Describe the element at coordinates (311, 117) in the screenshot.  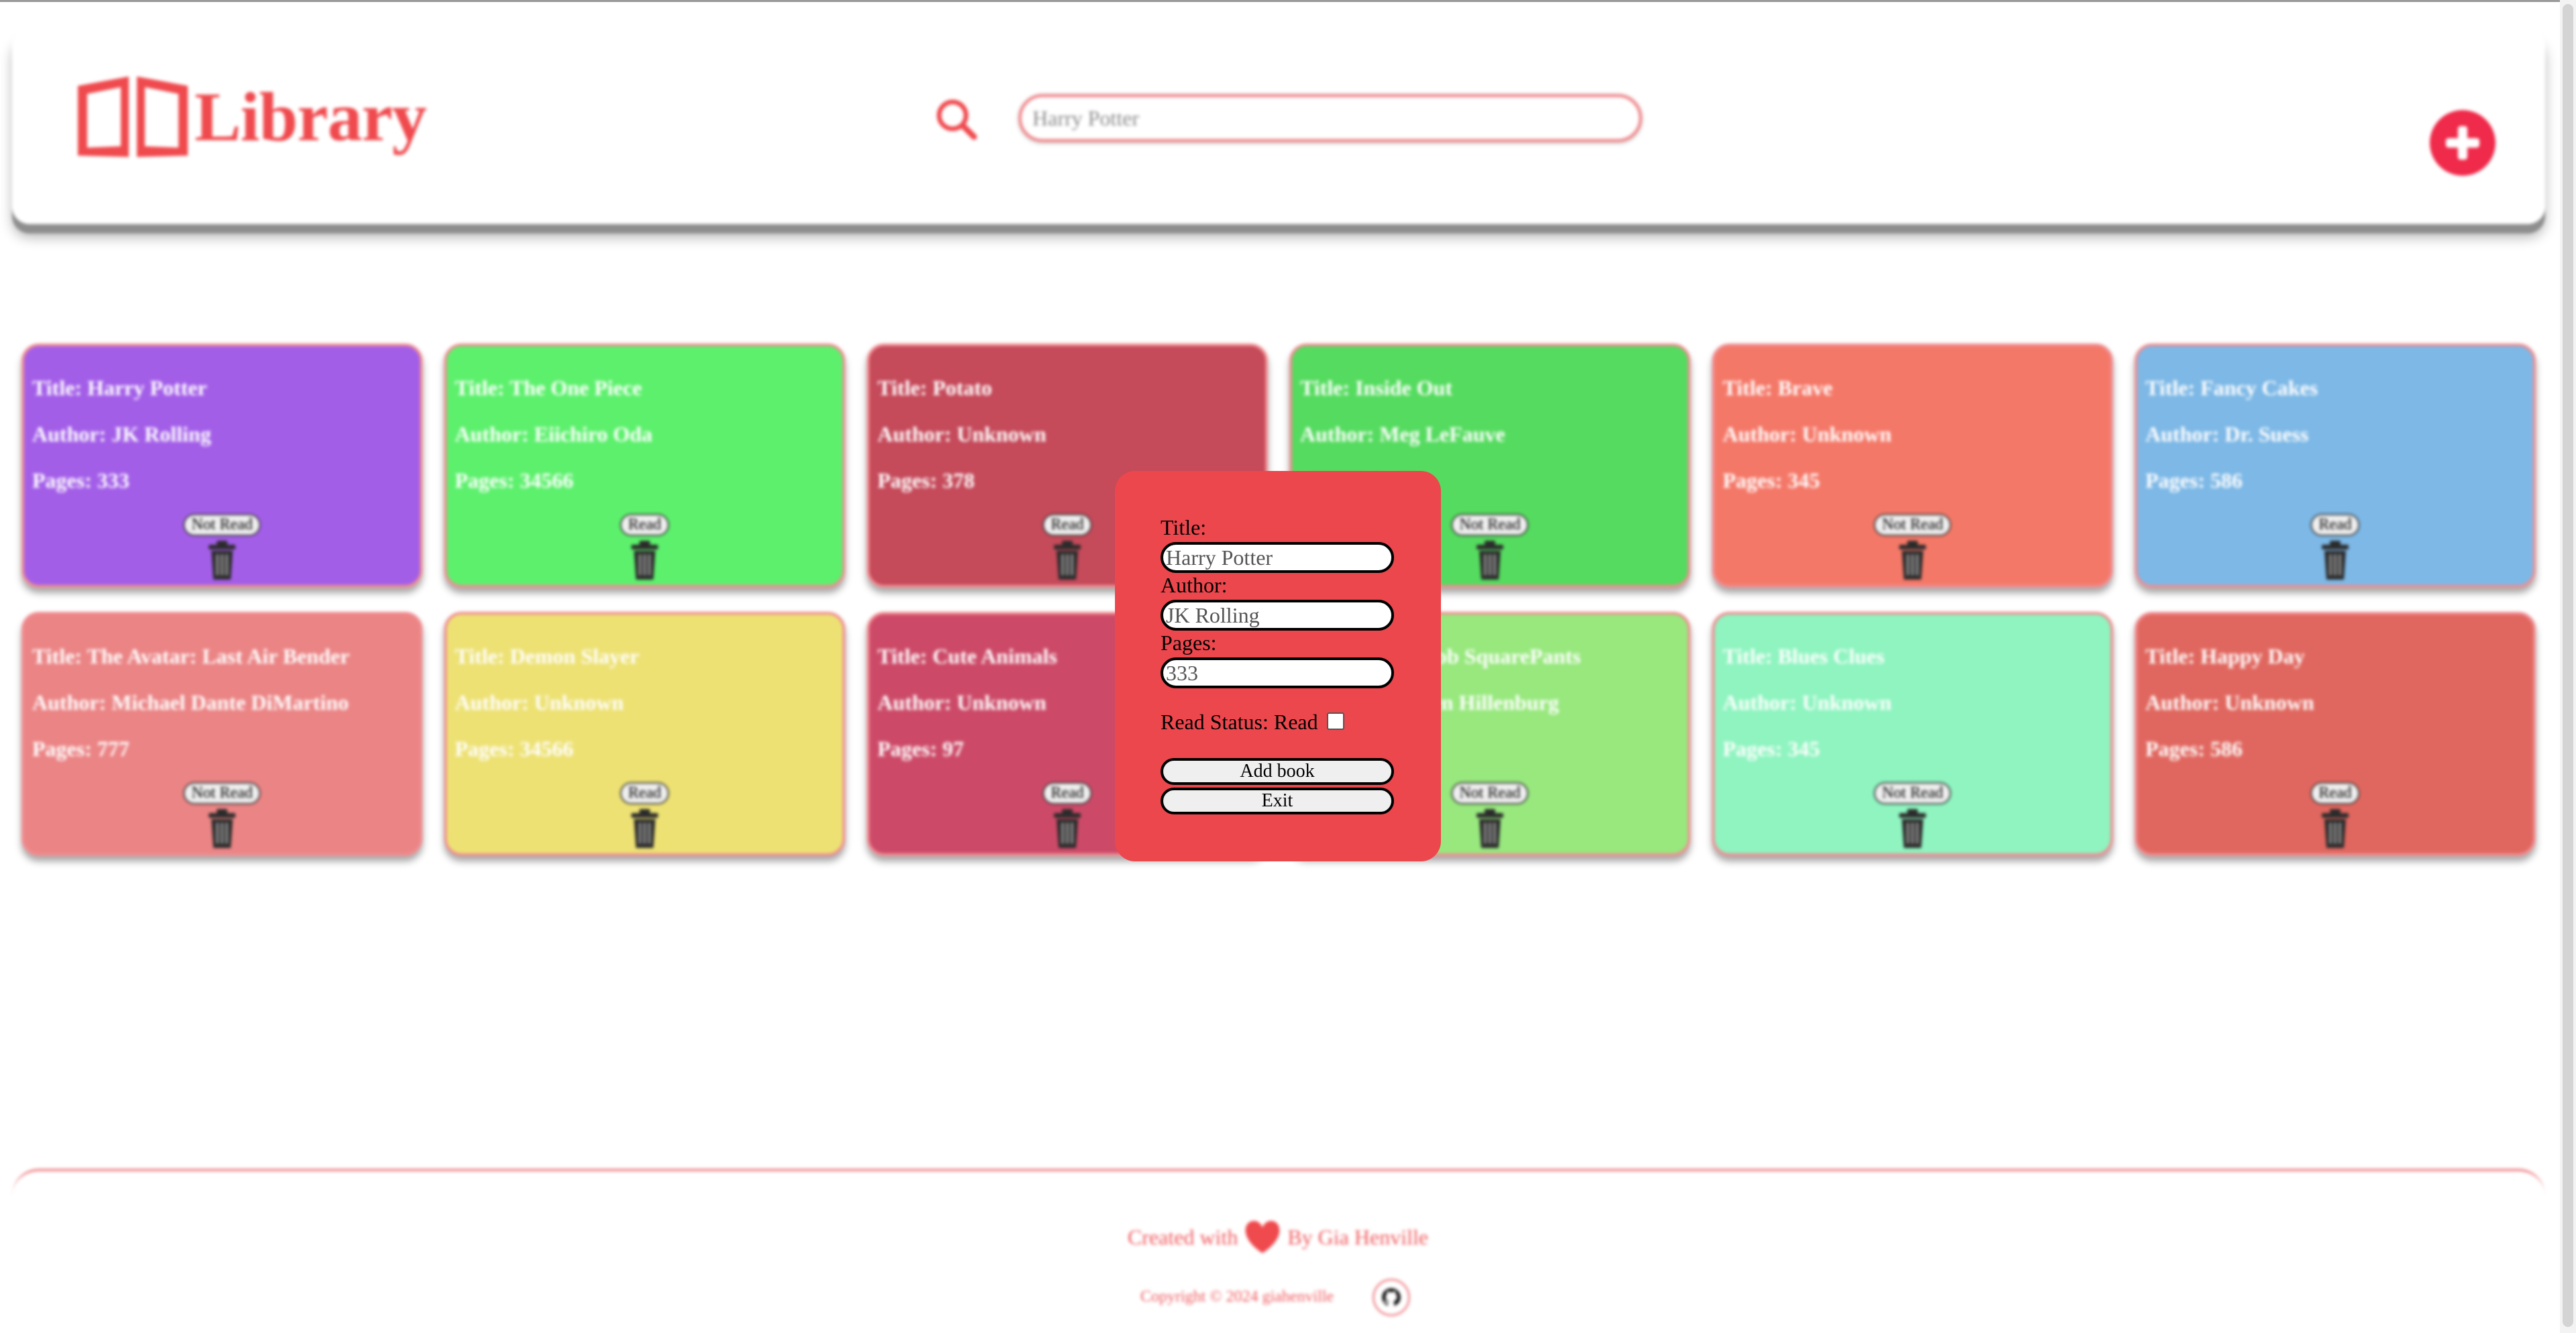
I see `logo-text: Library` at that location.